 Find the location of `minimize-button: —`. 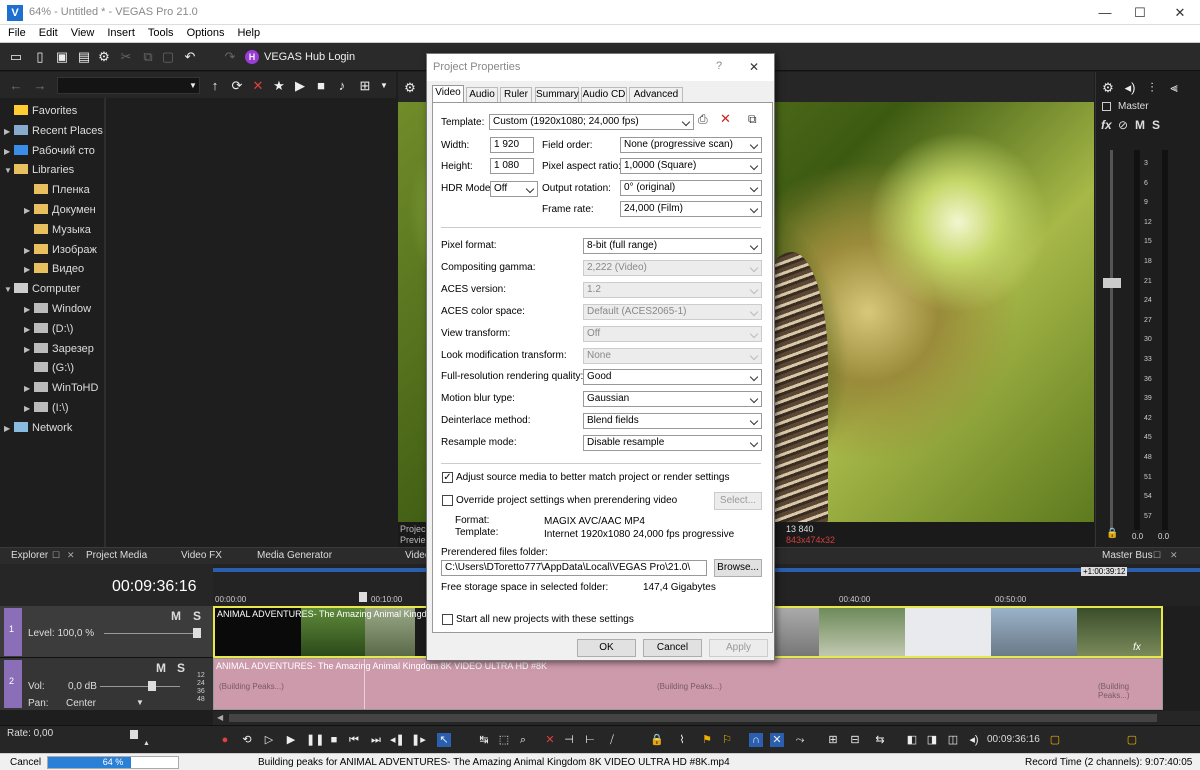

minimize-button: — is located at coordinates (1105, 13).